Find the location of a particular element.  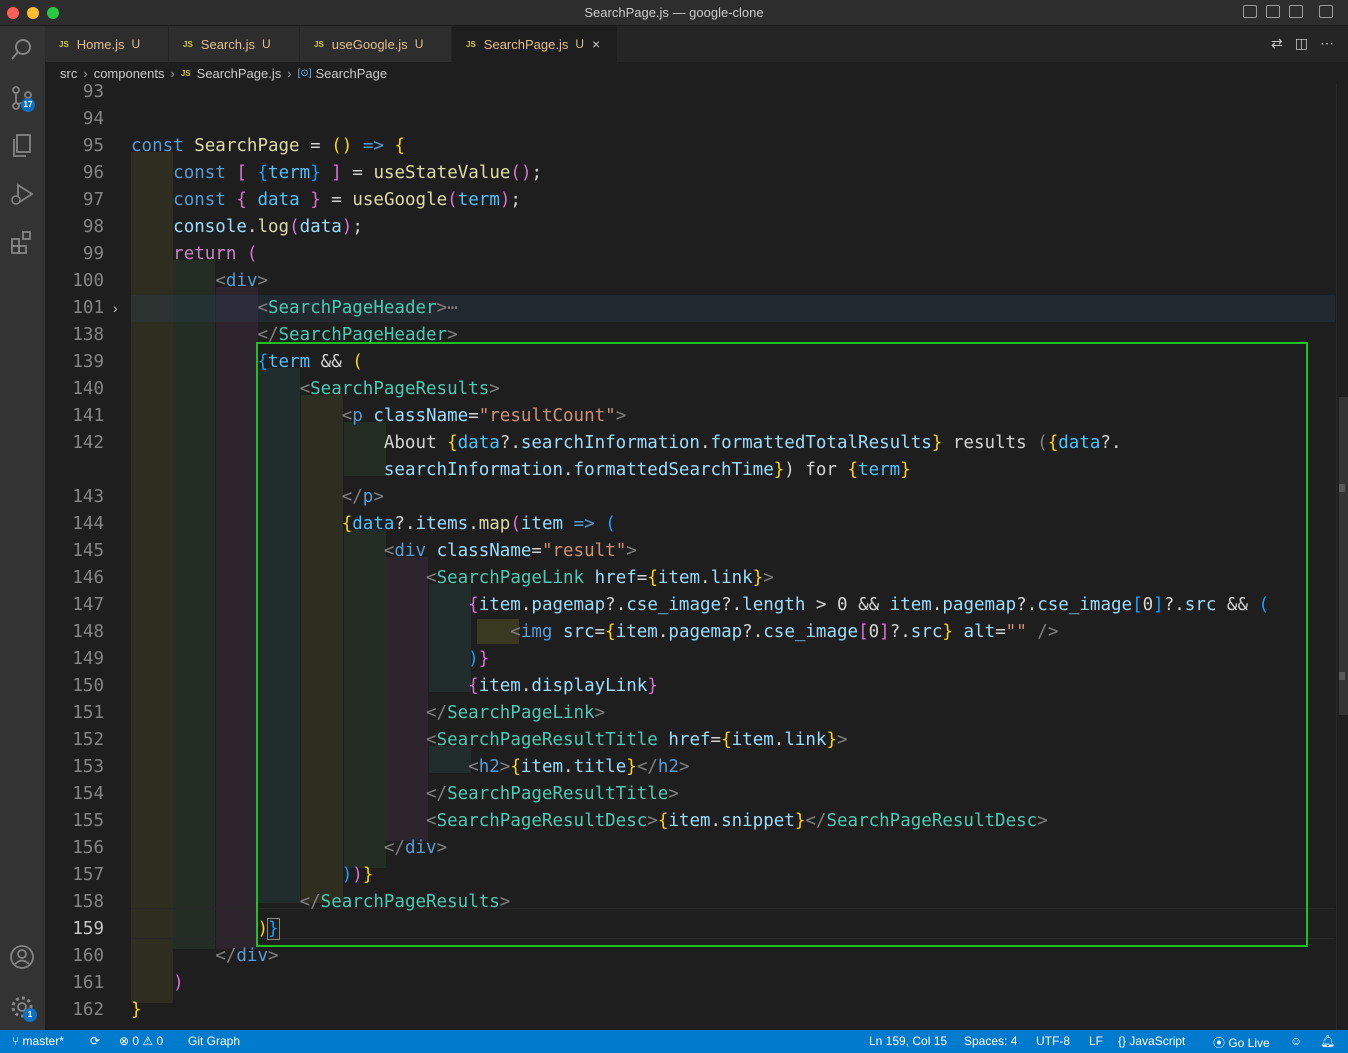

line-number: 98 is located at coordinates (93, 227).